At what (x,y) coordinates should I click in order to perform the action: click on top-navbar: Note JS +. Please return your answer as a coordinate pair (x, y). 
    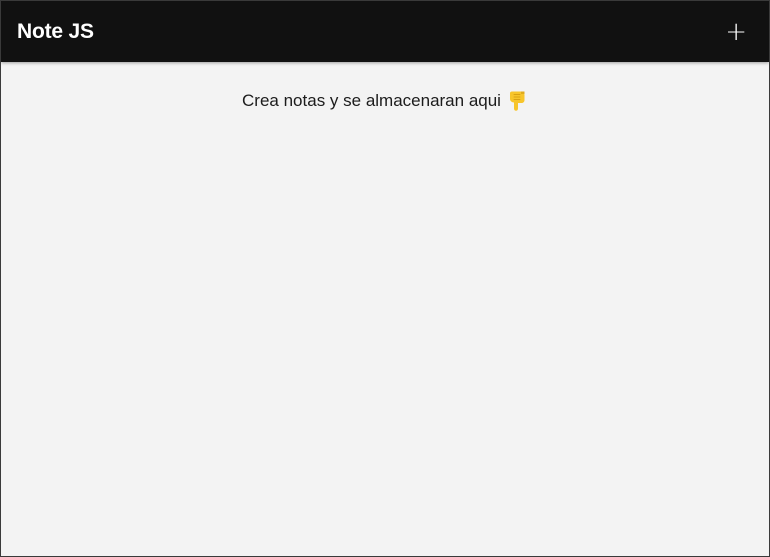
    Looking at the image, I should click on (385, 31).